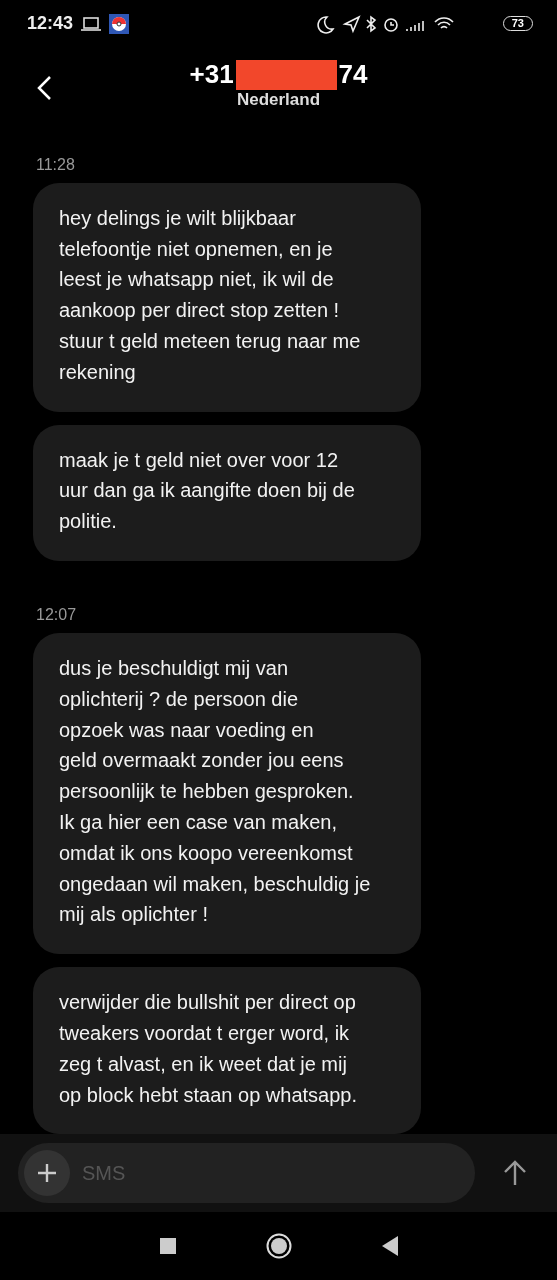 Image resolution: width=557 pixels, height=1280 pixels. I want to click on phone-number: +31, so click(211, 75).